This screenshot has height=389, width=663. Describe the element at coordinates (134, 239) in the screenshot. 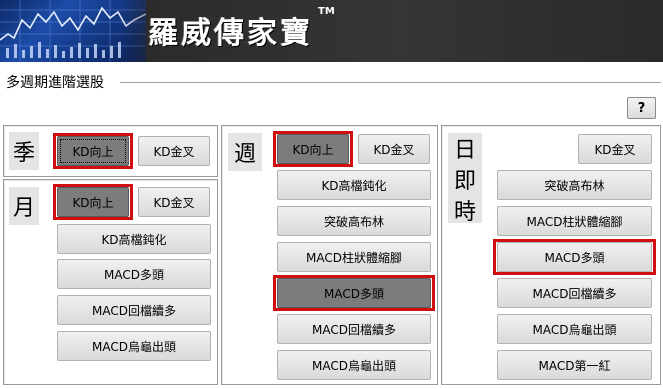

I see `month-kd-high-blunt-button: KD高檔鈍化` at that location.